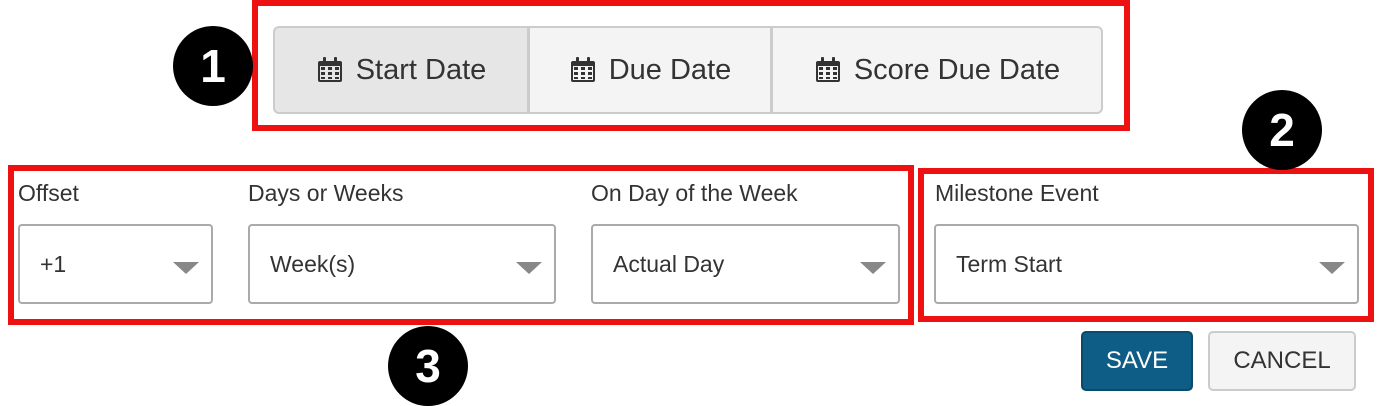 The height and width of the screenshot is (406, 1378). What do you see at coordinates (1146, 264) in the screenshot?
I see `milestone-event-select: Term Start` at bounding box center [1146, 264].